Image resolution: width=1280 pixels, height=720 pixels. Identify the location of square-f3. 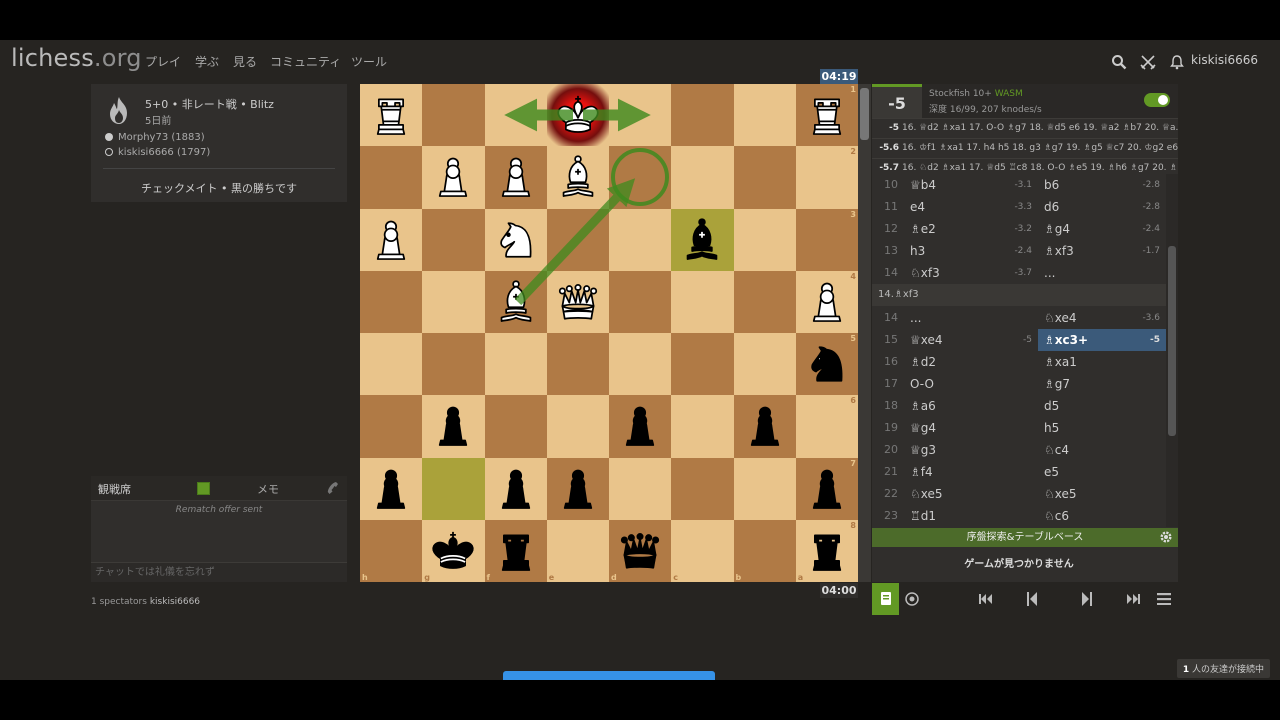
(515, 239).